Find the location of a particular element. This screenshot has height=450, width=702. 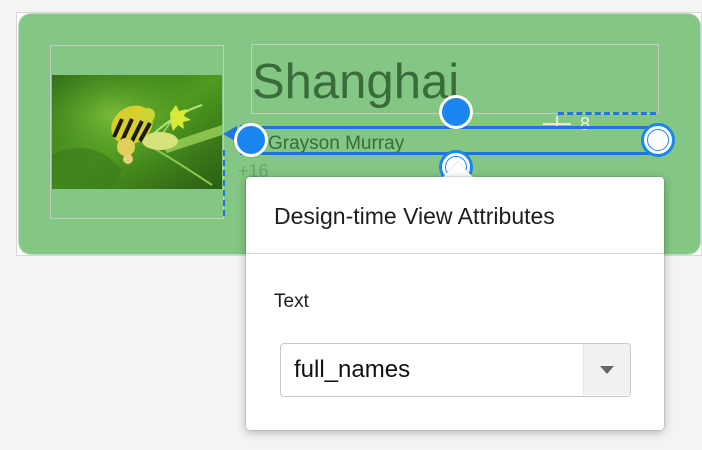

dropdown-selected-value: full_names is located at coordinates (352, 369).